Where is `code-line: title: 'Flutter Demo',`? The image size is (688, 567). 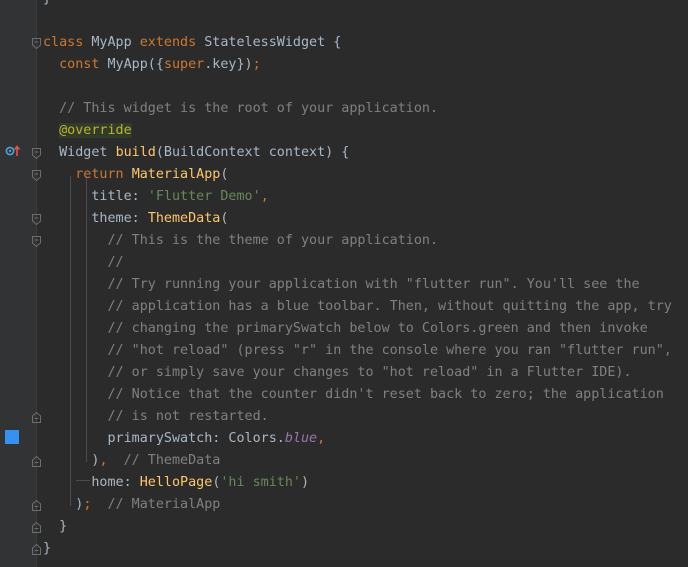 code-line: title: 'Flutter Demo', is located at coordinates (156, 197).